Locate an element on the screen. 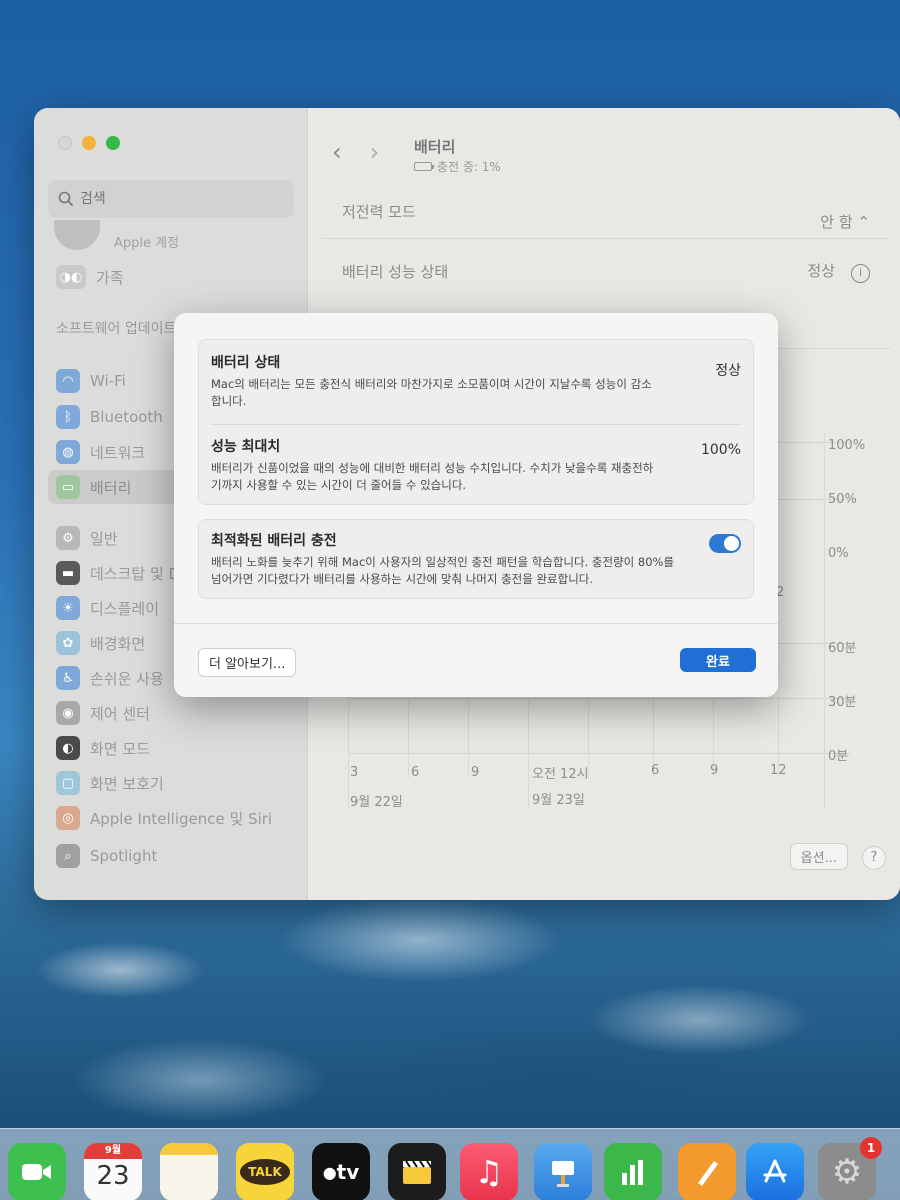 This screenshot has width=900, height=1200. calendar-month: 9월 is located at coordinates (113, 1151).